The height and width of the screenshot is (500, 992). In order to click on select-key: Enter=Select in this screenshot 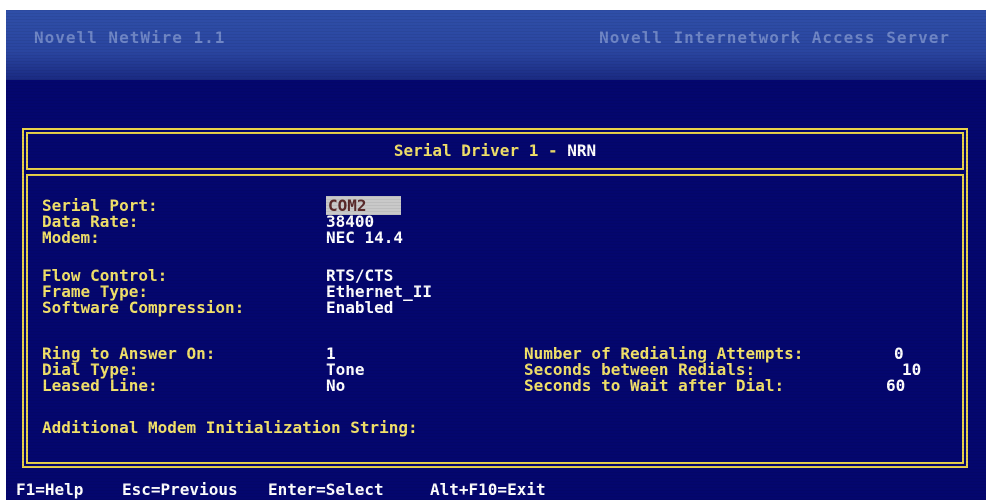, I will do `click(326, 489)`.